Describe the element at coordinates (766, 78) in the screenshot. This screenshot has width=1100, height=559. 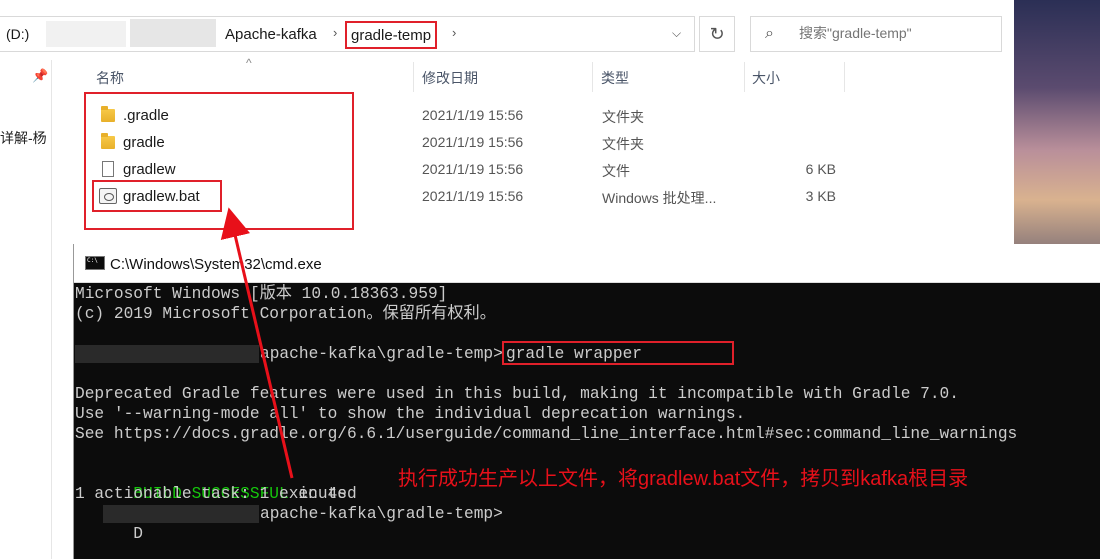
I see `column-size-header: 大小` at that location.